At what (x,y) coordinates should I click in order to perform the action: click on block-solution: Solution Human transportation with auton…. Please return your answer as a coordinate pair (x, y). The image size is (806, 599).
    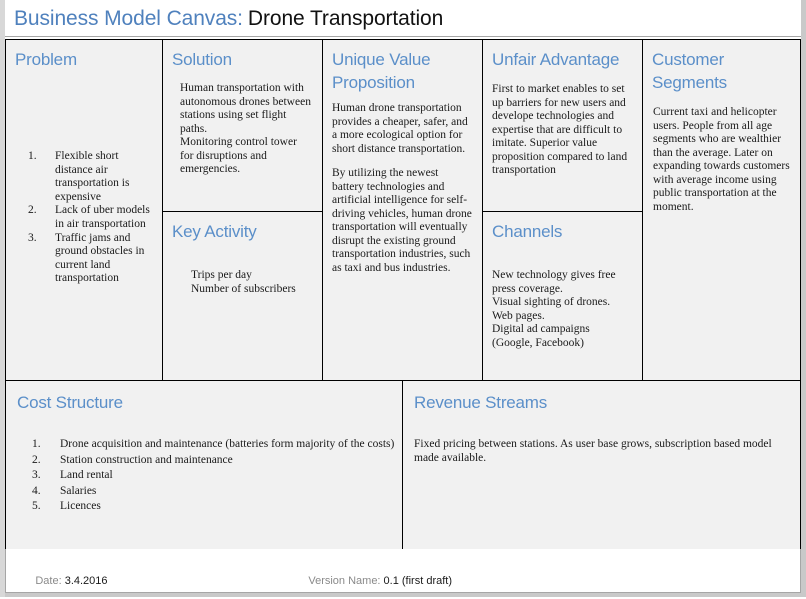
    Looking at the image, I should click on (242, 125).